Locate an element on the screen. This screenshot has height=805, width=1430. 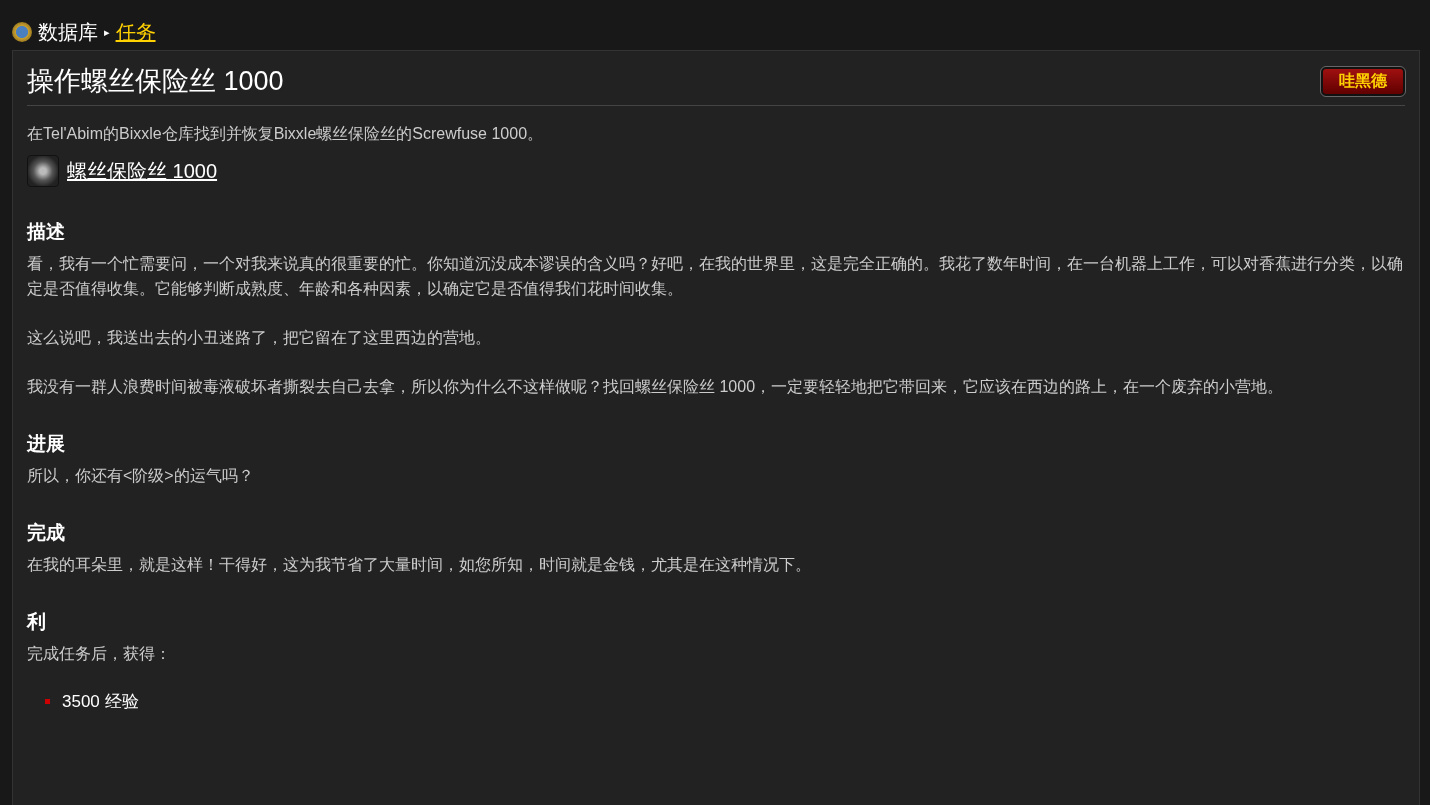
item-icon is located at coordinates (43, 171).